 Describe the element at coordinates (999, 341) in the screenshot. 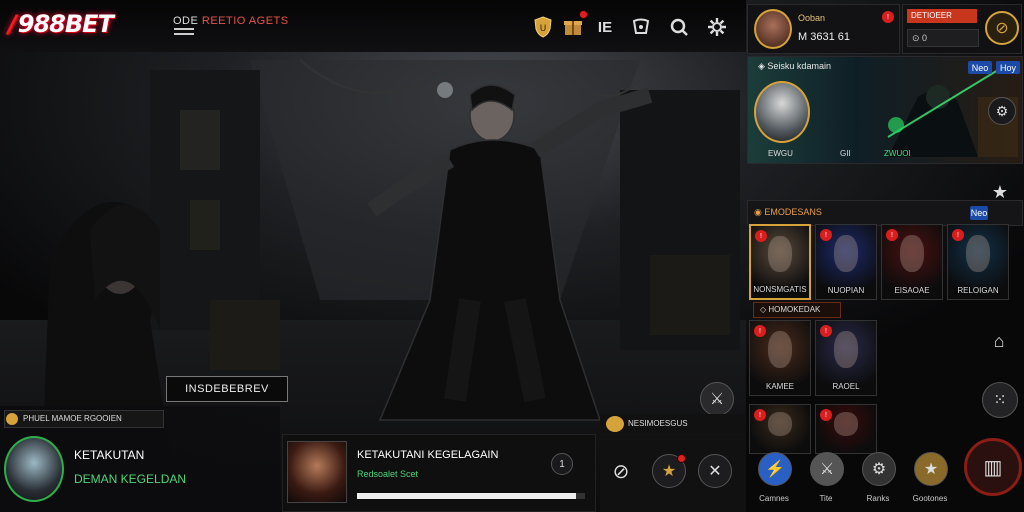

I see `home-icon: ⌂` at that location.